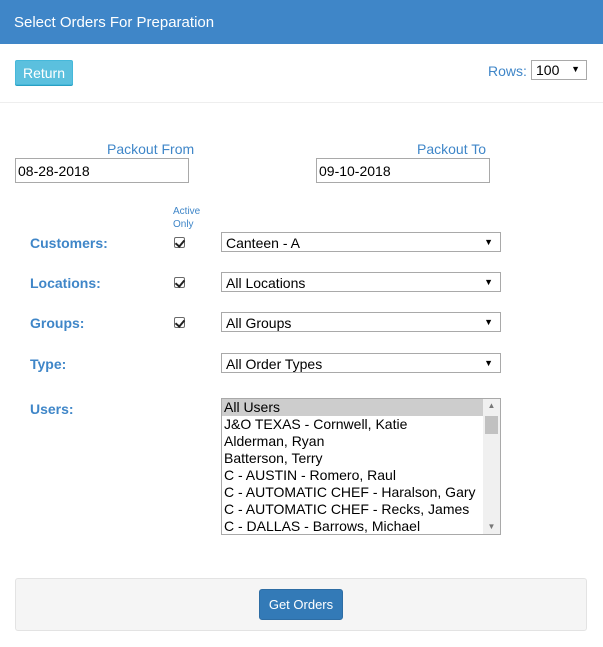 The width and height of the screenshot is (603, 647). I want to click on users-option: J&O TEXAS - Cornwell, Katie, so click(353, 424).